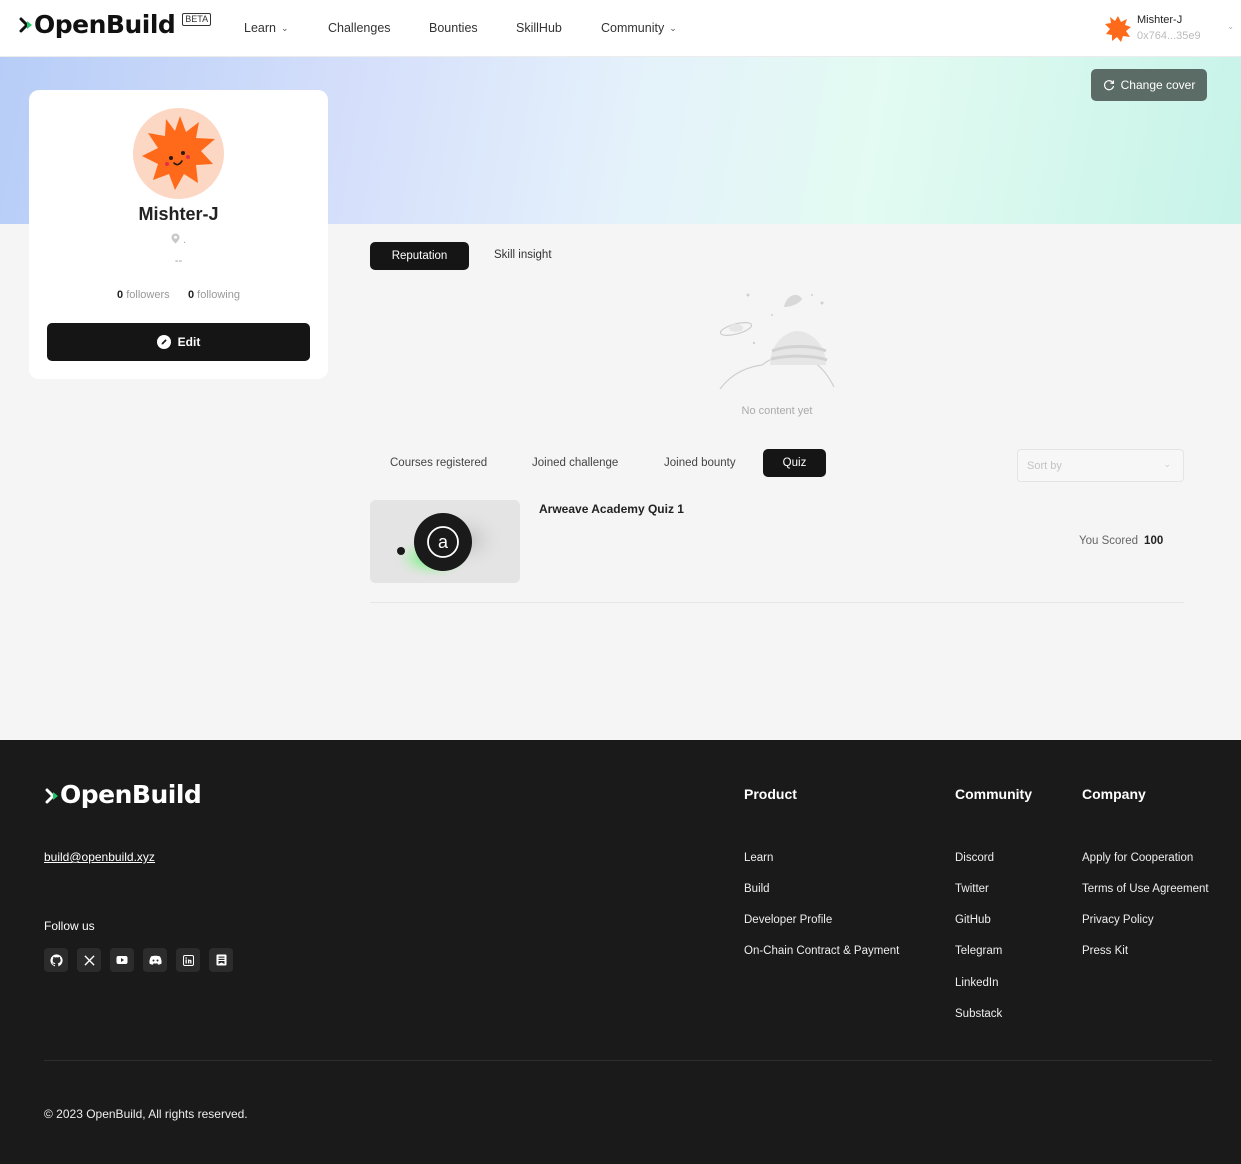 The height and width of the screenshot is (1164, 1241). What do you see at coordinates (976, 983) in the screenshot?
I see `footer-link-linkedin: LinkedIn` at bounding box center [976, 983].